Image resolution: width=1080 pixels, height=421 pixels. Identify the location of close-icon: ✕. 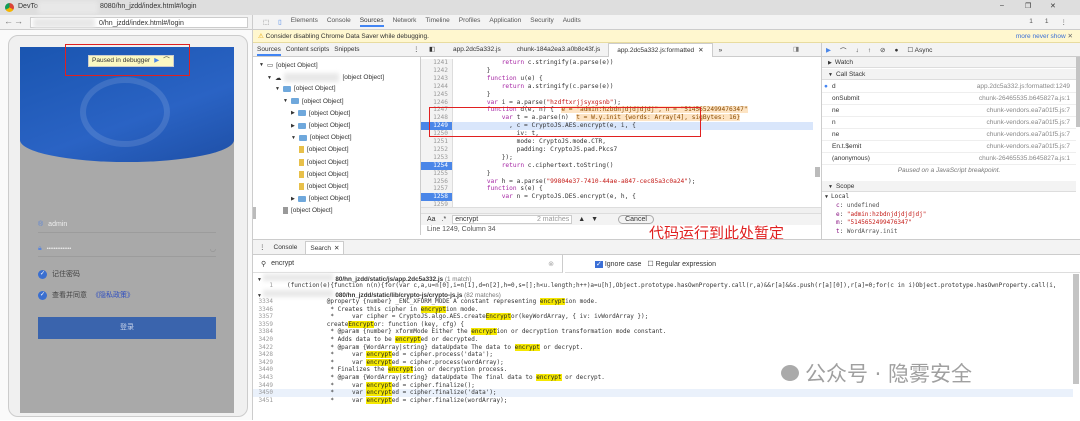
(1070, 36).